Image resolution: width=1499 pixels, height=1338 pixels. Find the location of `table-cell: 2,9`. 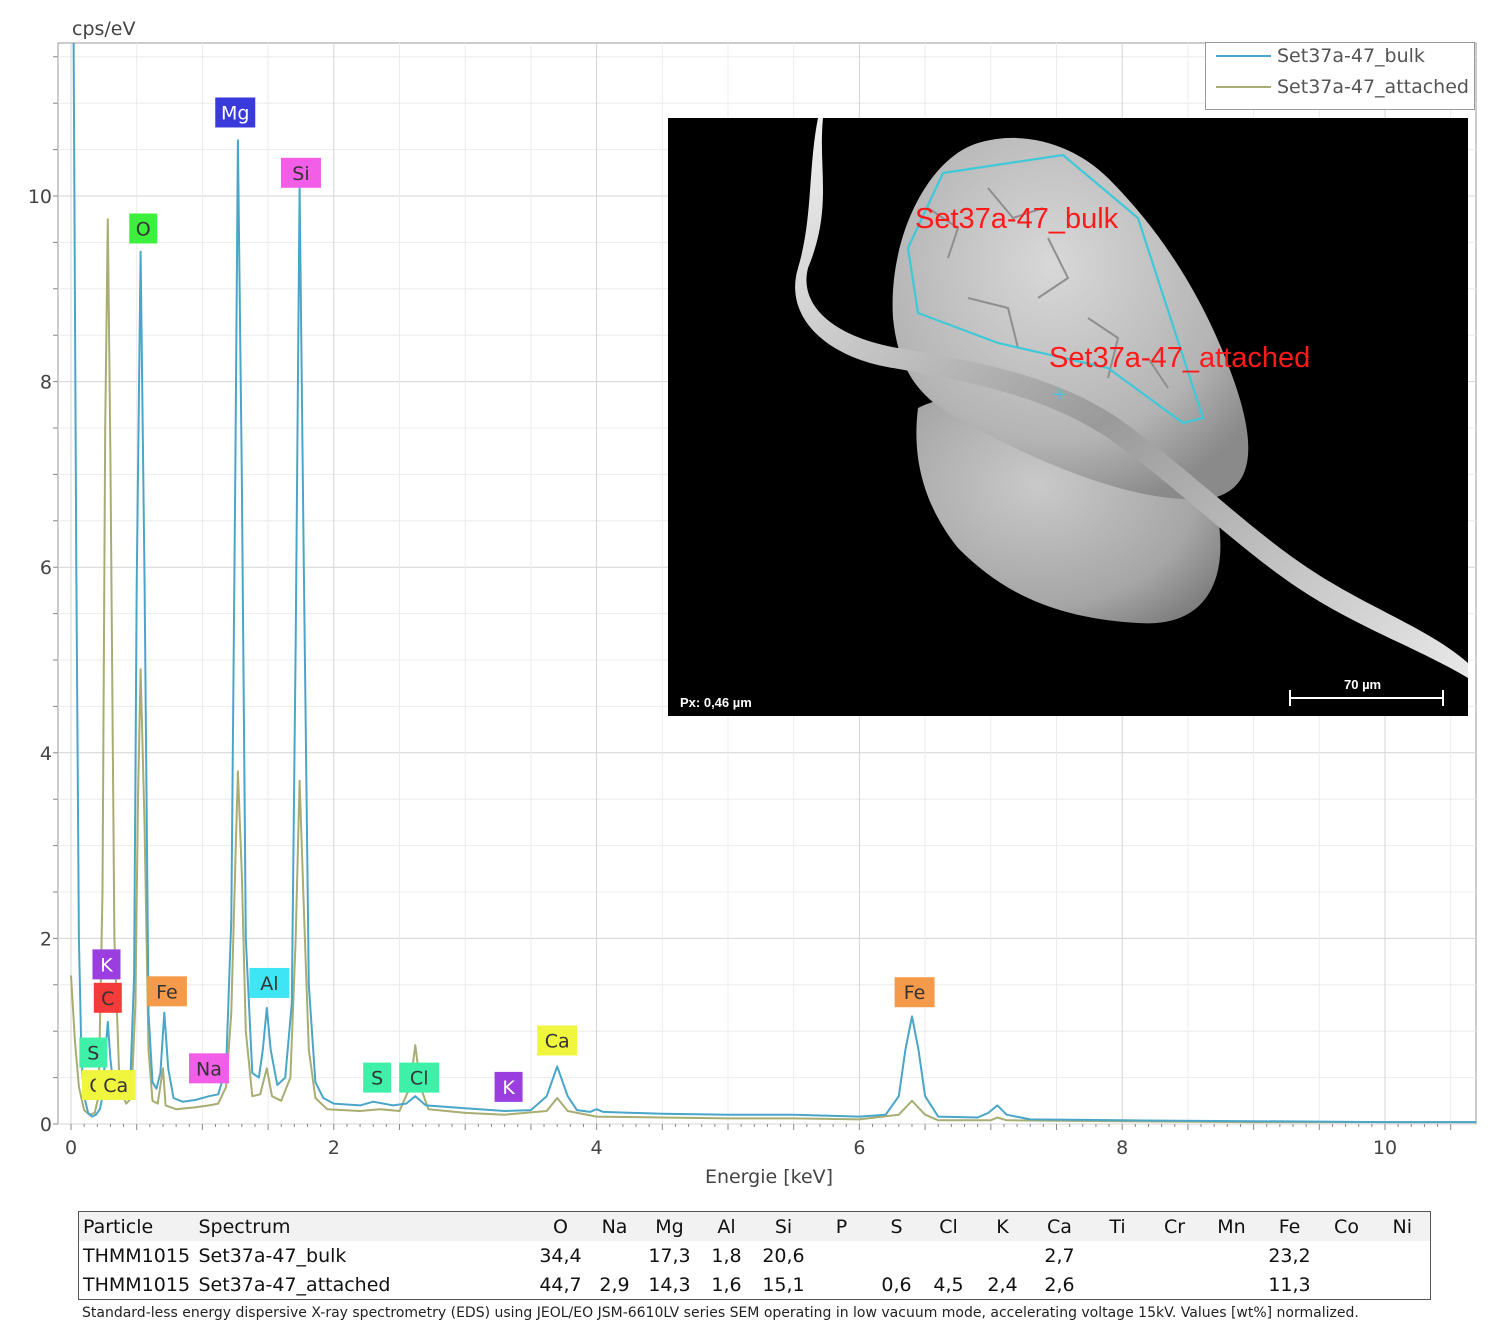

table-cell: 2,9 is located at coordinates (614, 1284).